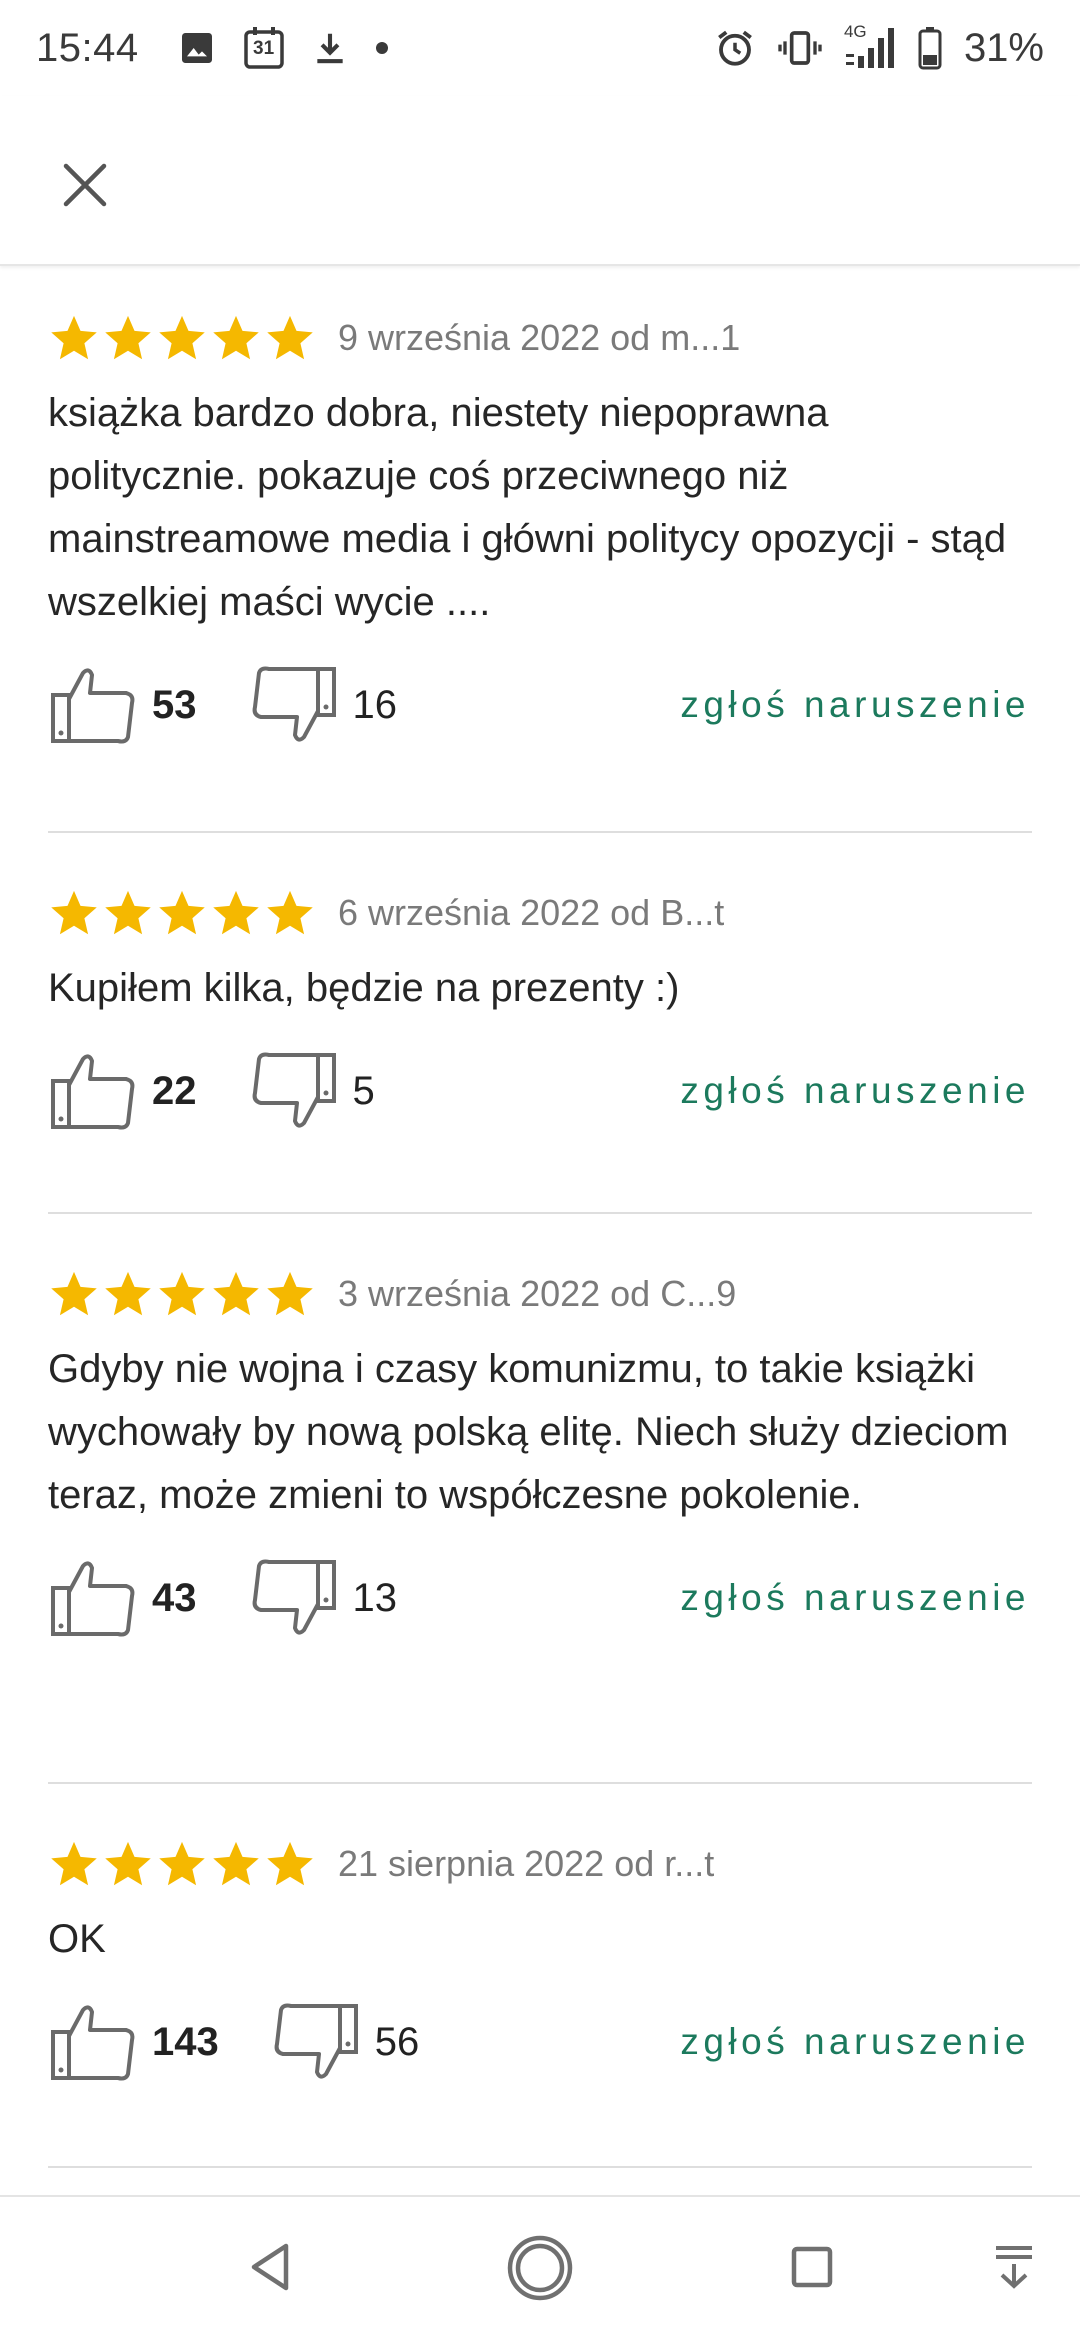  What do you see at coordinates (174, 704) in the screenshot?
I see `like-count: 53` at bounding box center [174, 704].